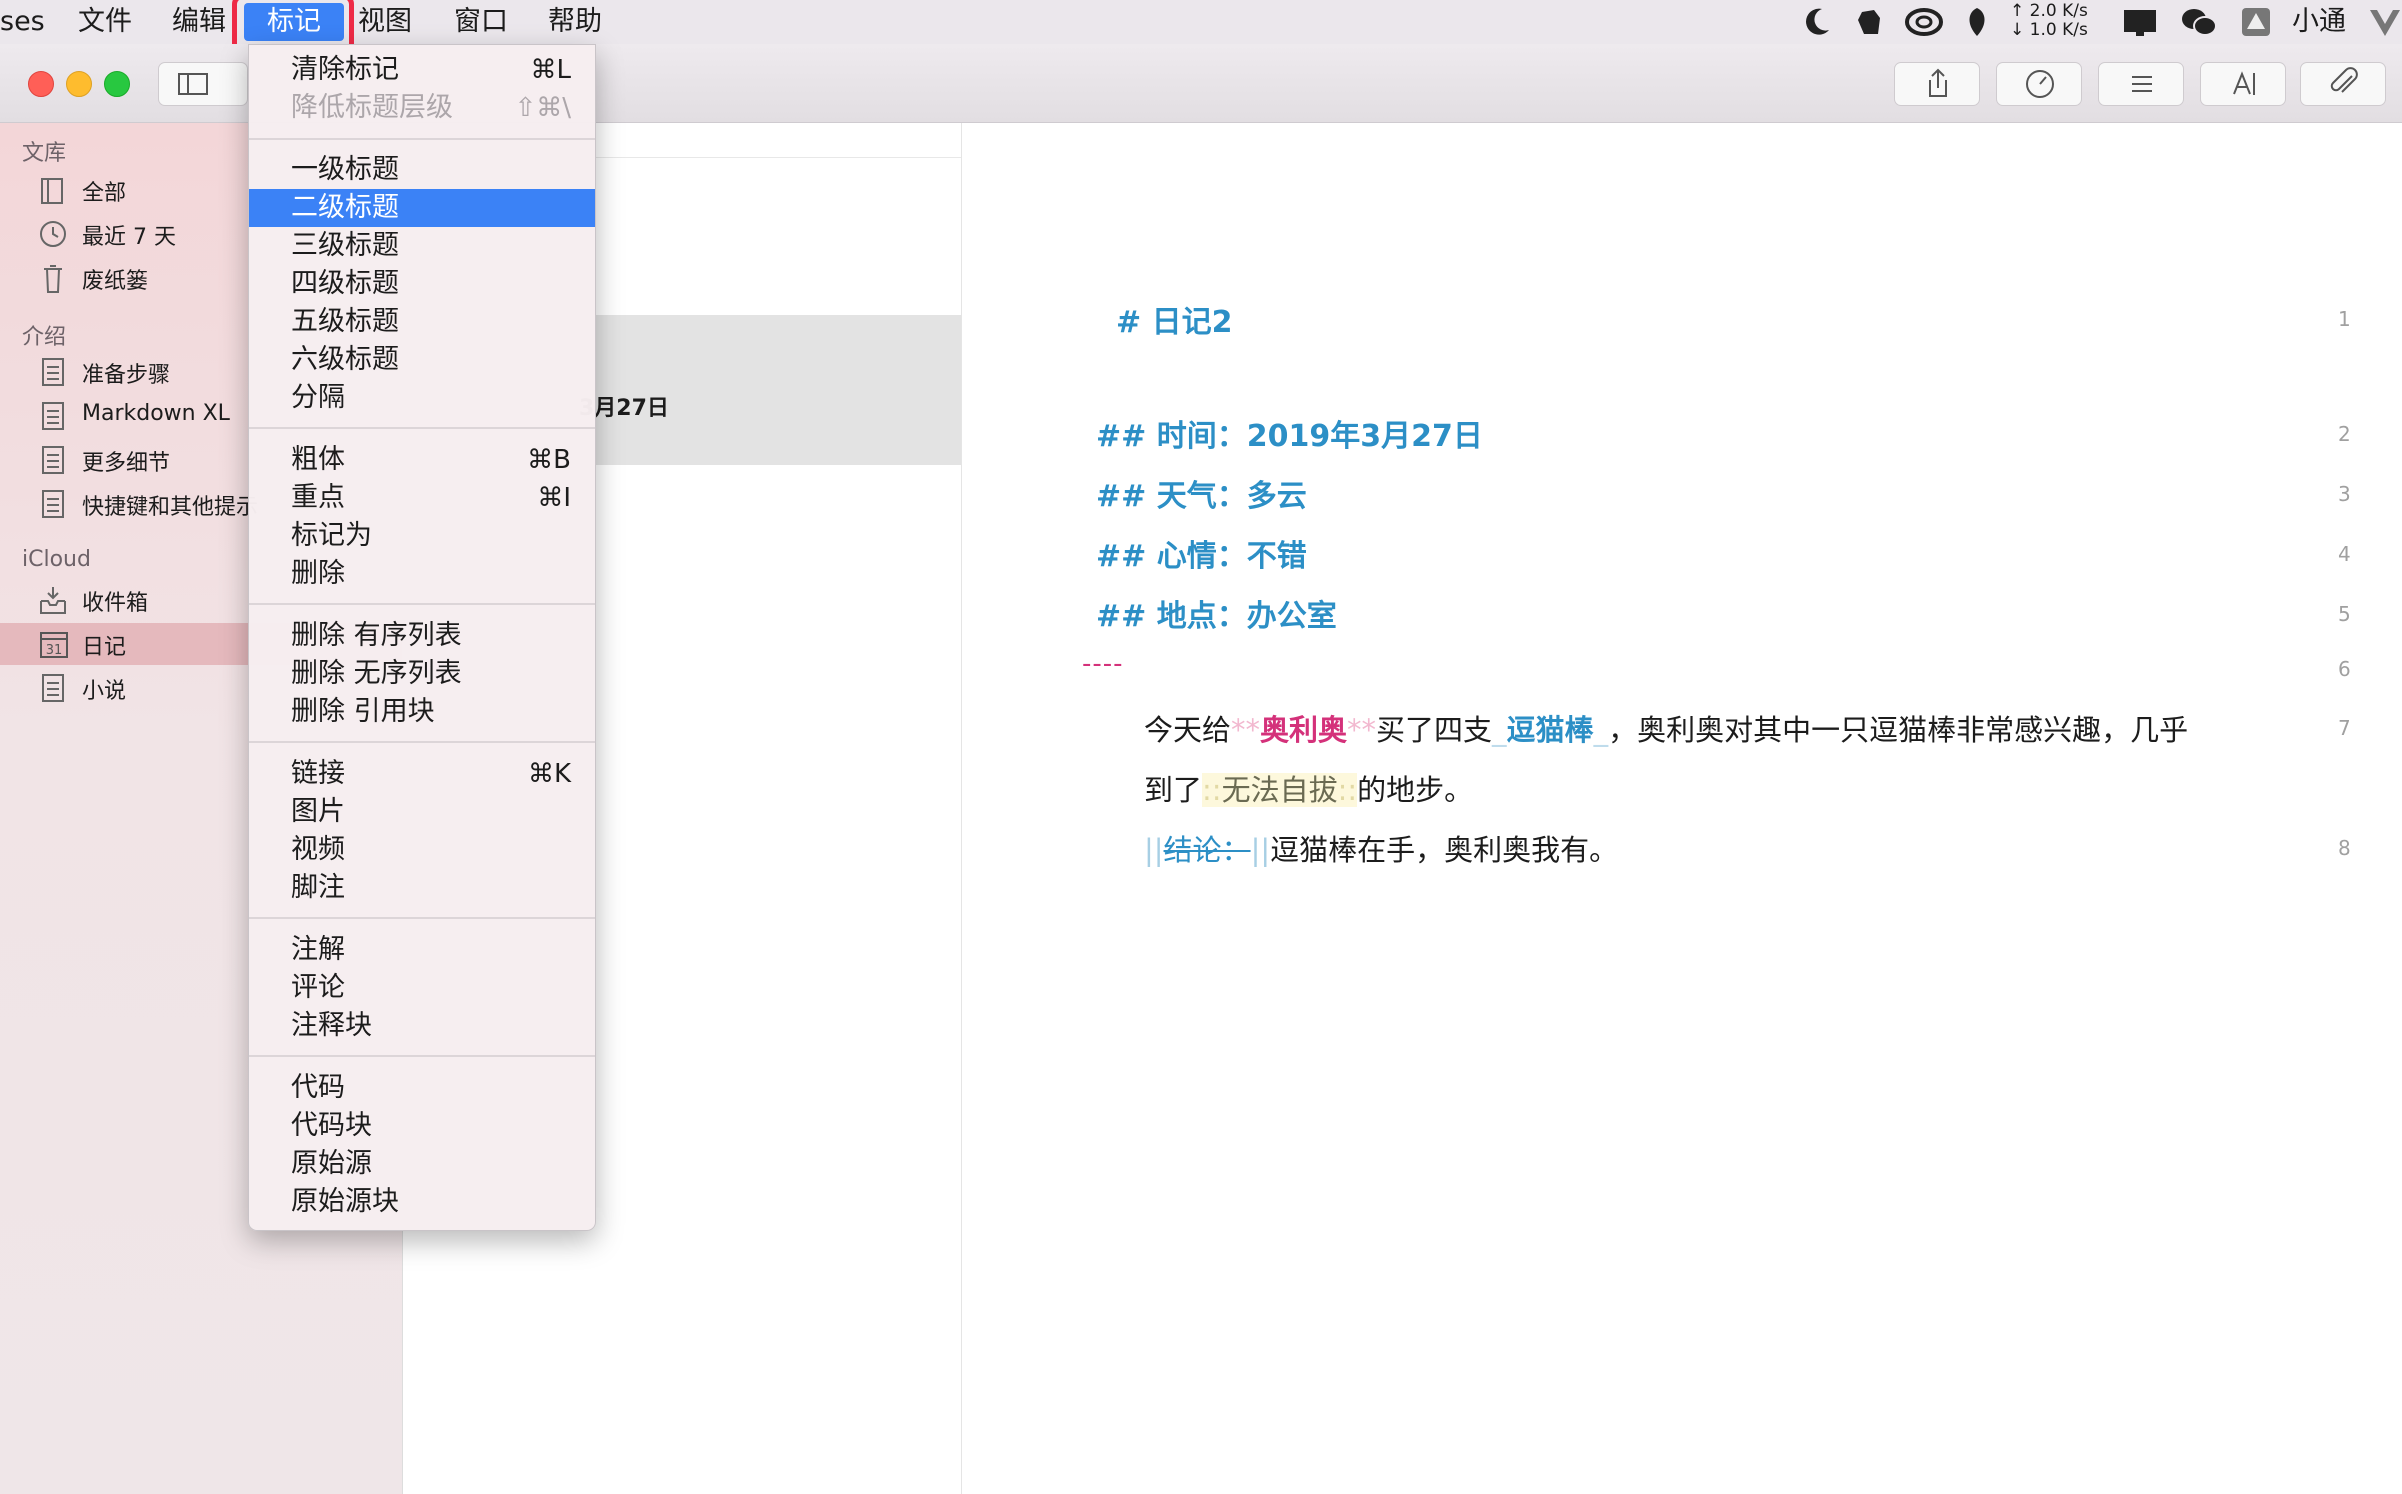  Describe the element at coordinates (1869, 22) in the screenshot. I see `evernote-icon` at that location.